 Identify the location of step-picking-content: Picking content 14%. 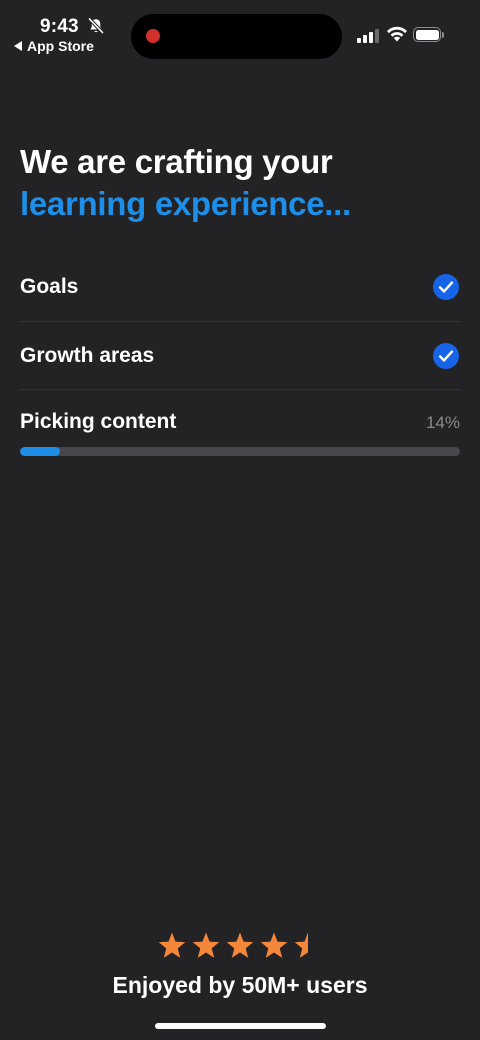
(240, 425).